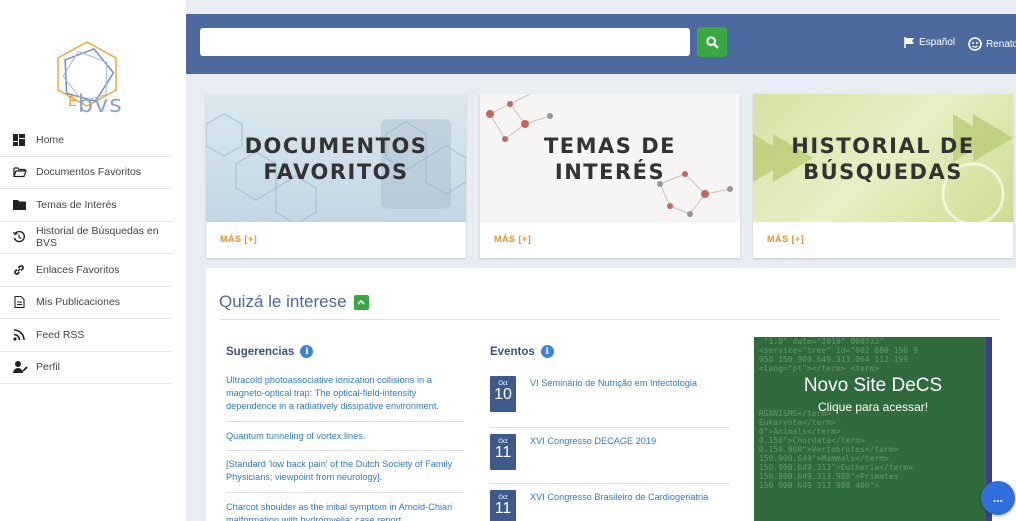 The height and width of the screenshot is (521, 1016). I want to click on sidebar-item-label: Perfil, so click(48, 367).